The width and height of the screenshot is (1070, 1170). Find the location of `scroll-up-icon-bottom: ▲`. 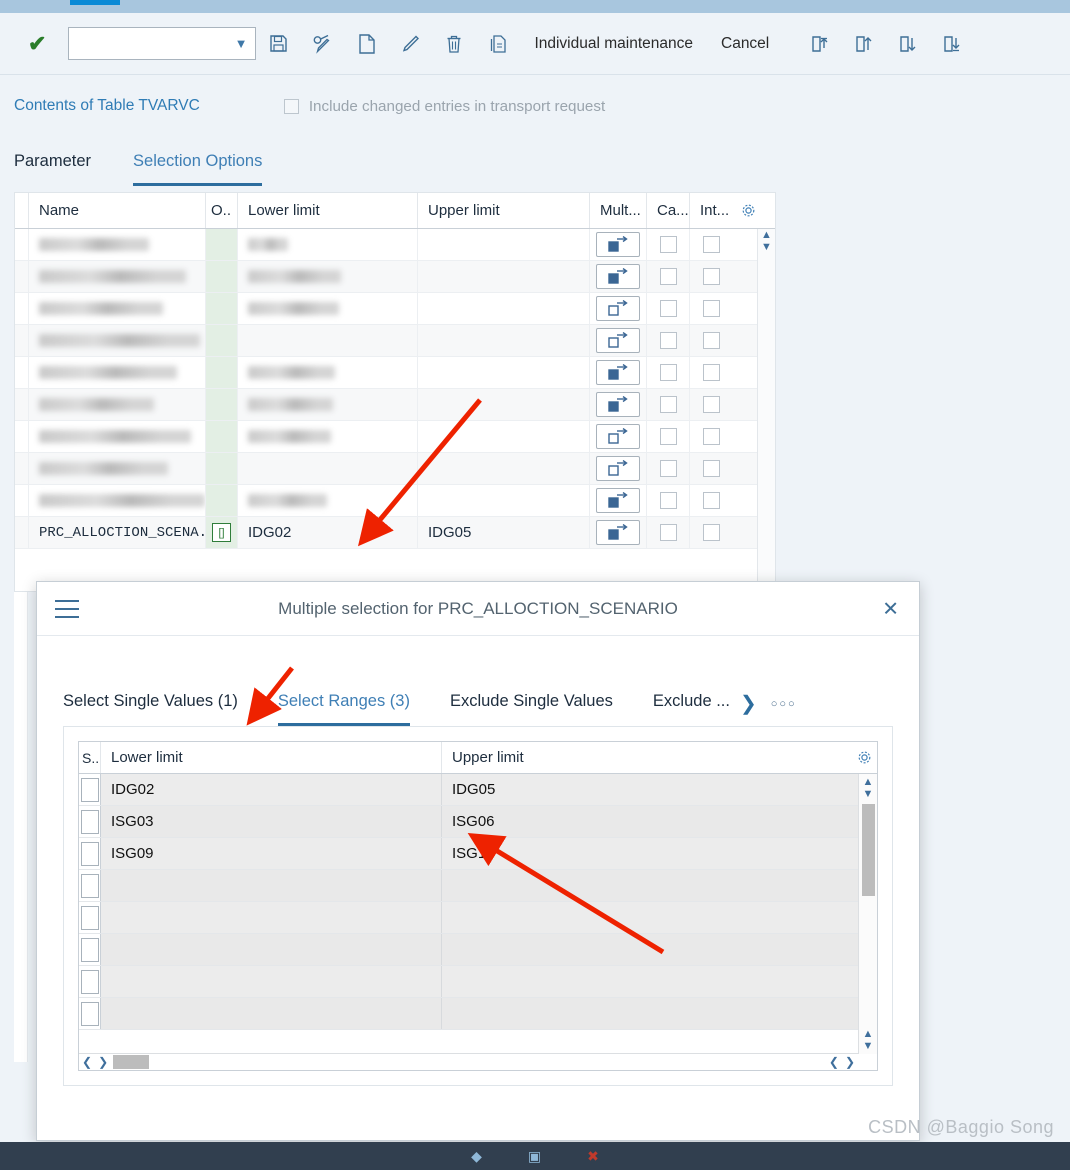

scroll-up-icon-bottom: ▲ is located at coordinates (868, 1034).